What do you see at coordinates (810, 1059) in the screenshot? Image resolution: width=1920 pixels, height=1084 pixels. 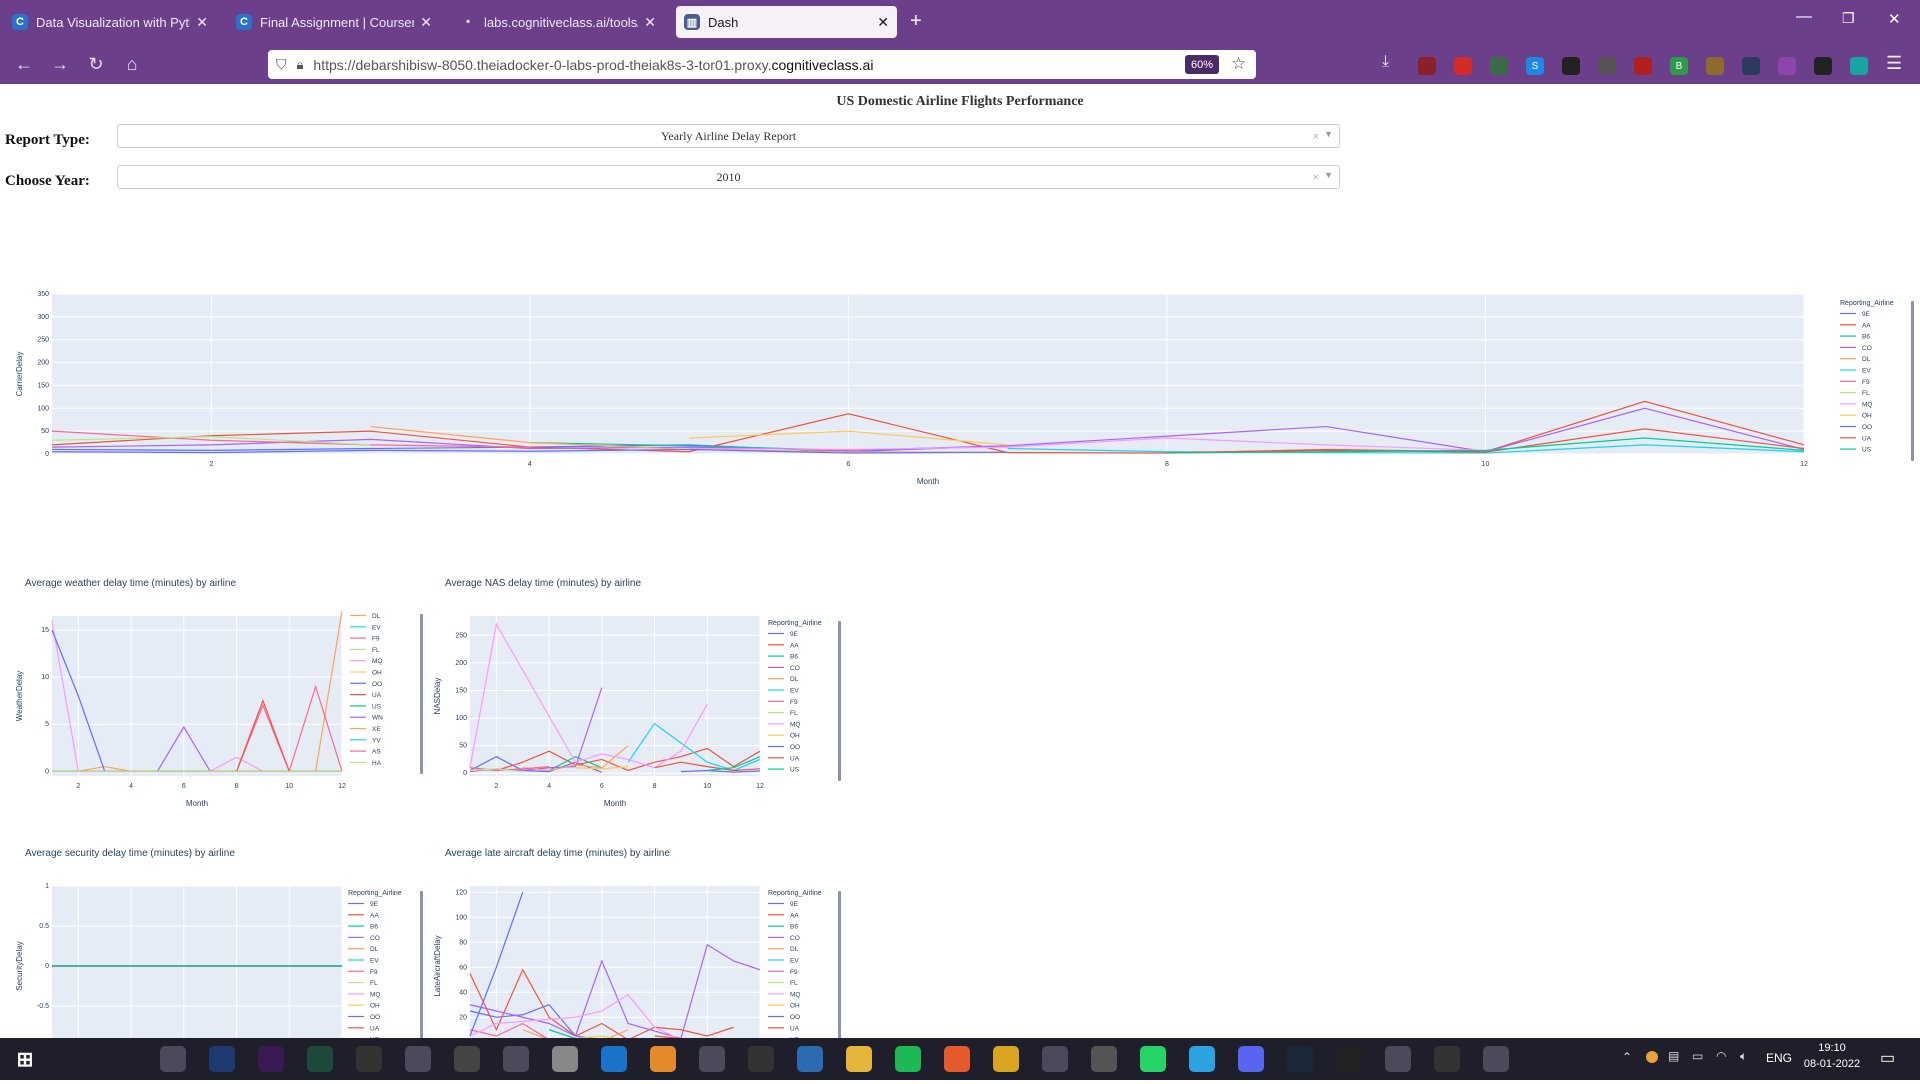 I see `qbittorrent-icon` at bounding box center [810, 1059].